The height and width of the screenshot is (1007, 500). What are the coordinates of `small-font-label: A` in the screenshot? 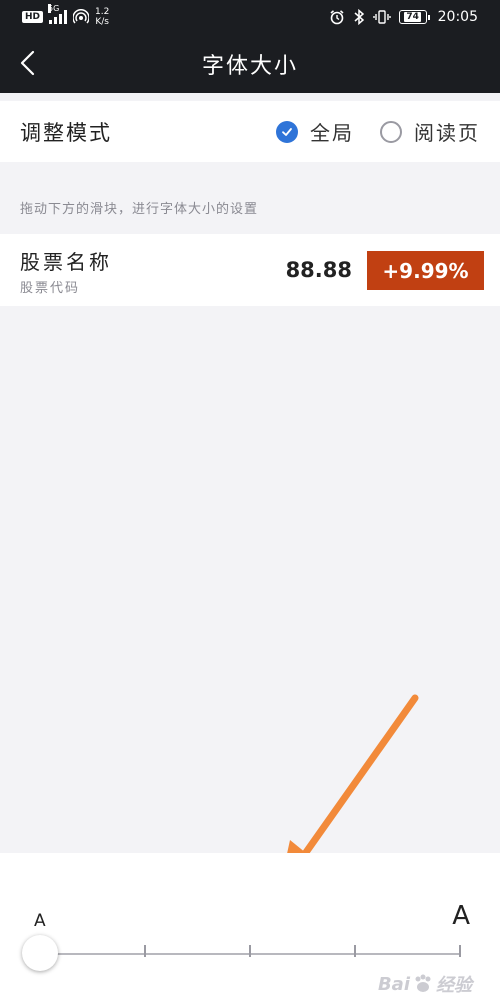 It's located at (40, 921).